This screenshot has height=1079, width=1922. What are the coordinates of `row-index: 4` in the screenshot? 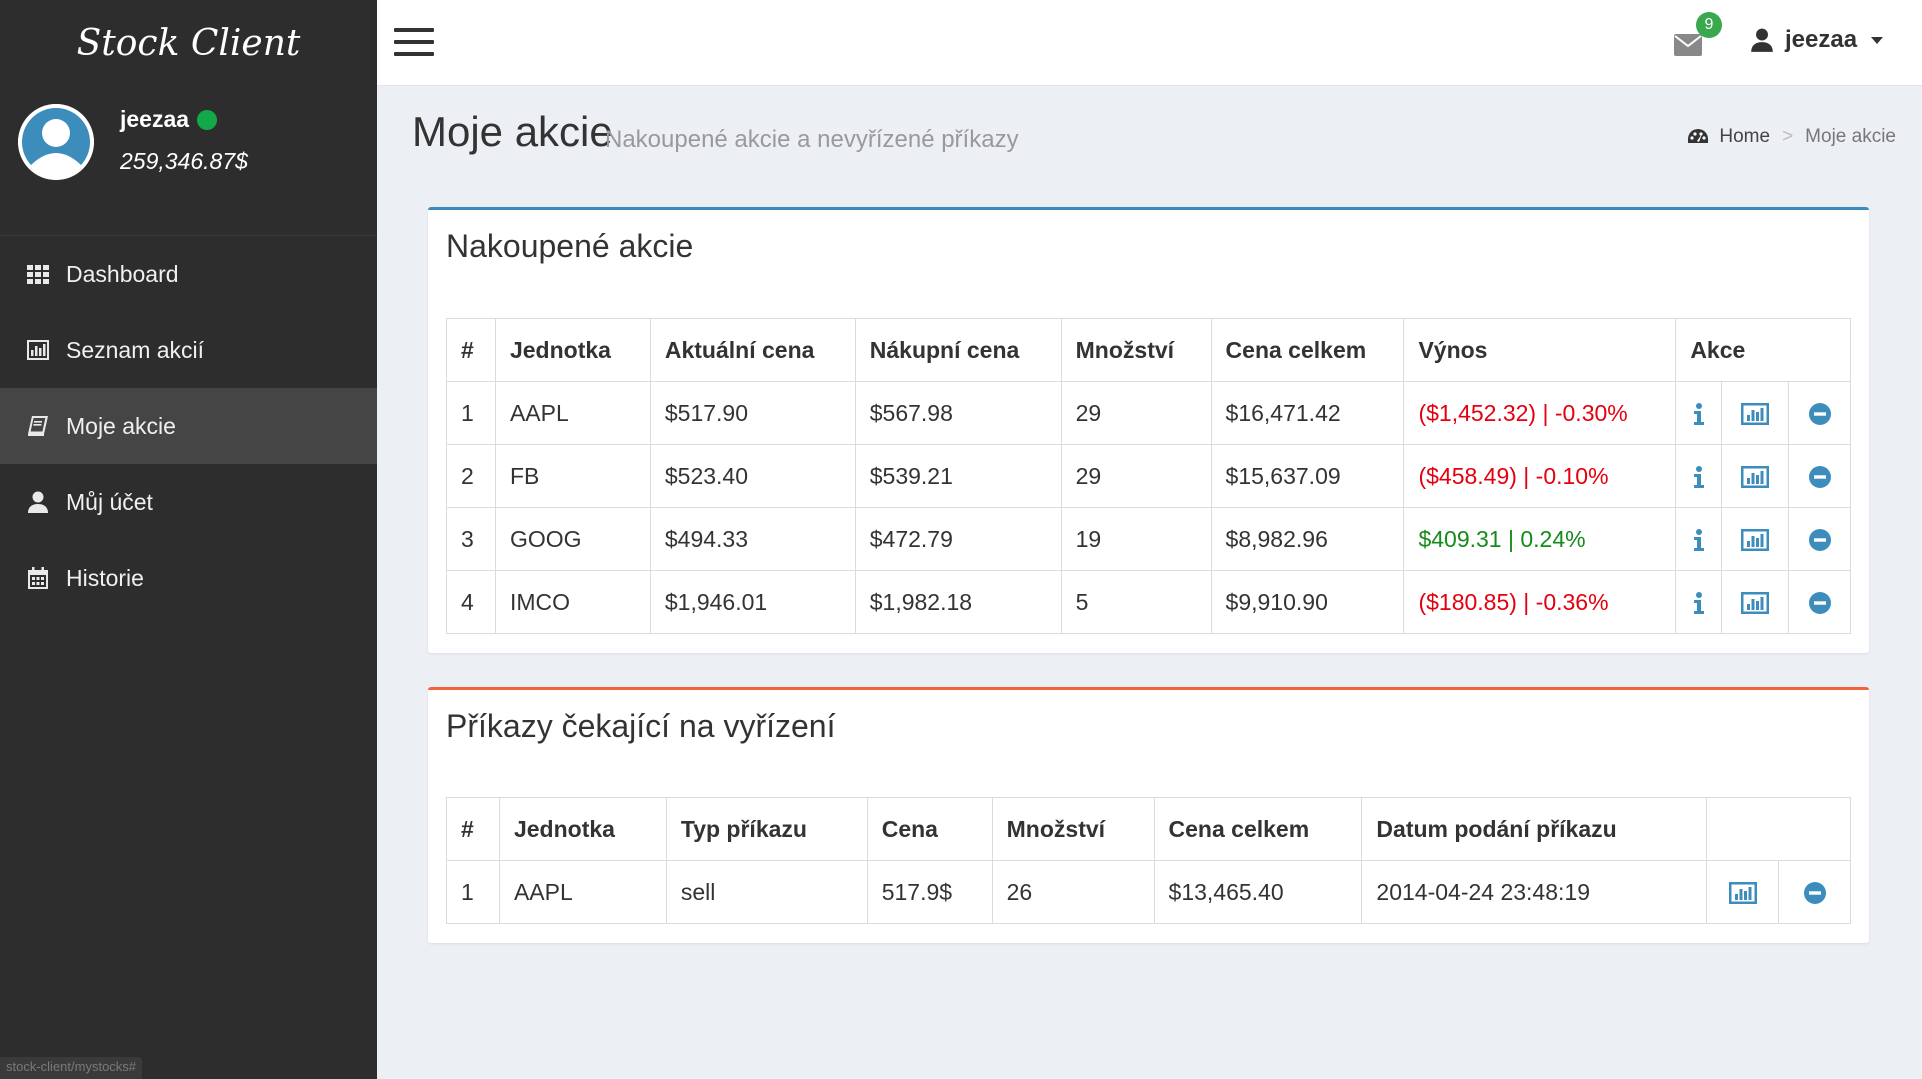 It's located at (471, 602).